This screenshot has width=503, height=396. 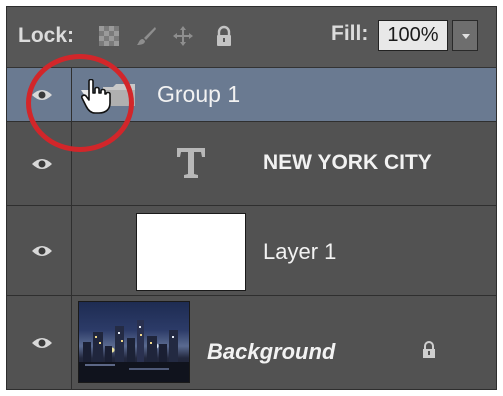 I want to click on lock-image-pixels-icon, so click(x=146, y=36).